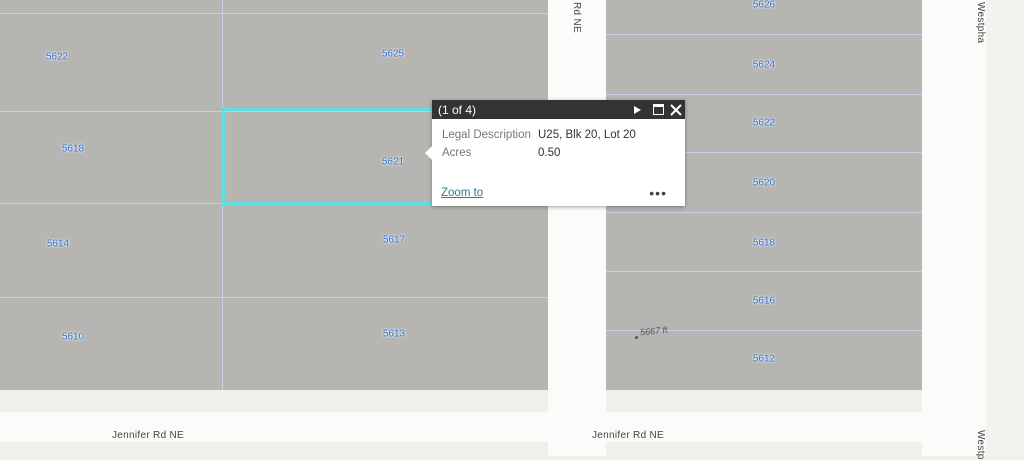 The image size is (1024, 460). I want to click on road-far-east, so click(1005, 228).